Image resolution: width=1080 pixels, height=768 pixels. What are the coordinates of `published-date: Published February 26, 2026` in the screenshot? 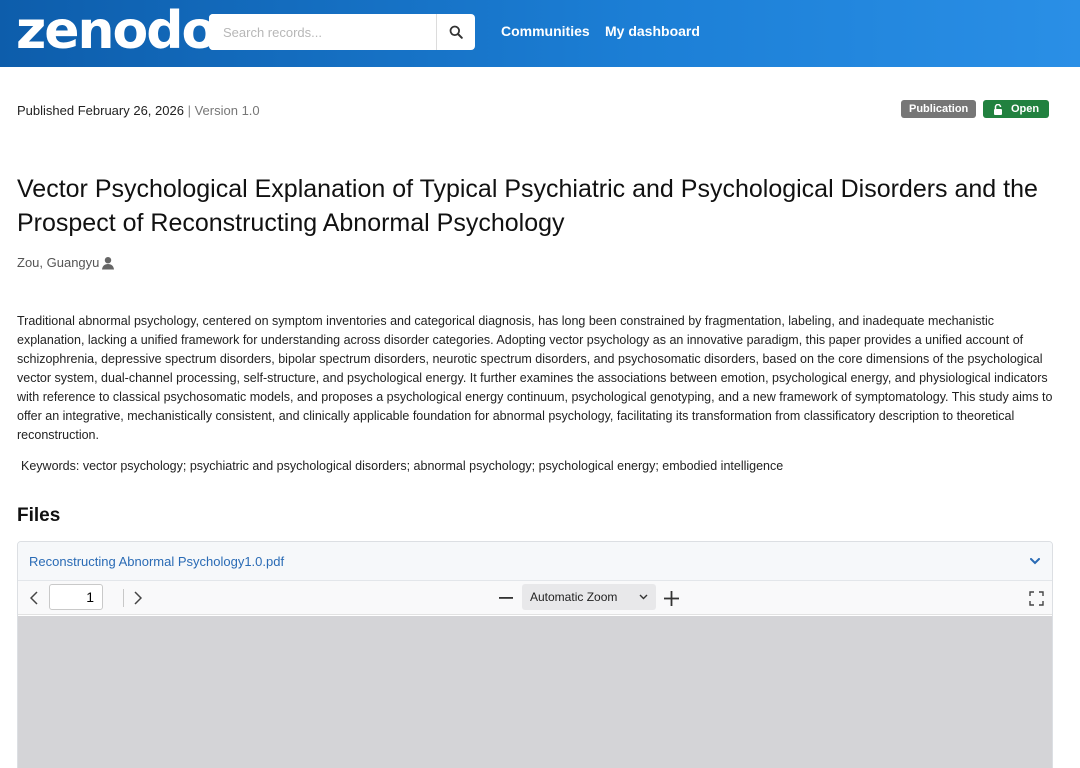 It's located at (100, 110).